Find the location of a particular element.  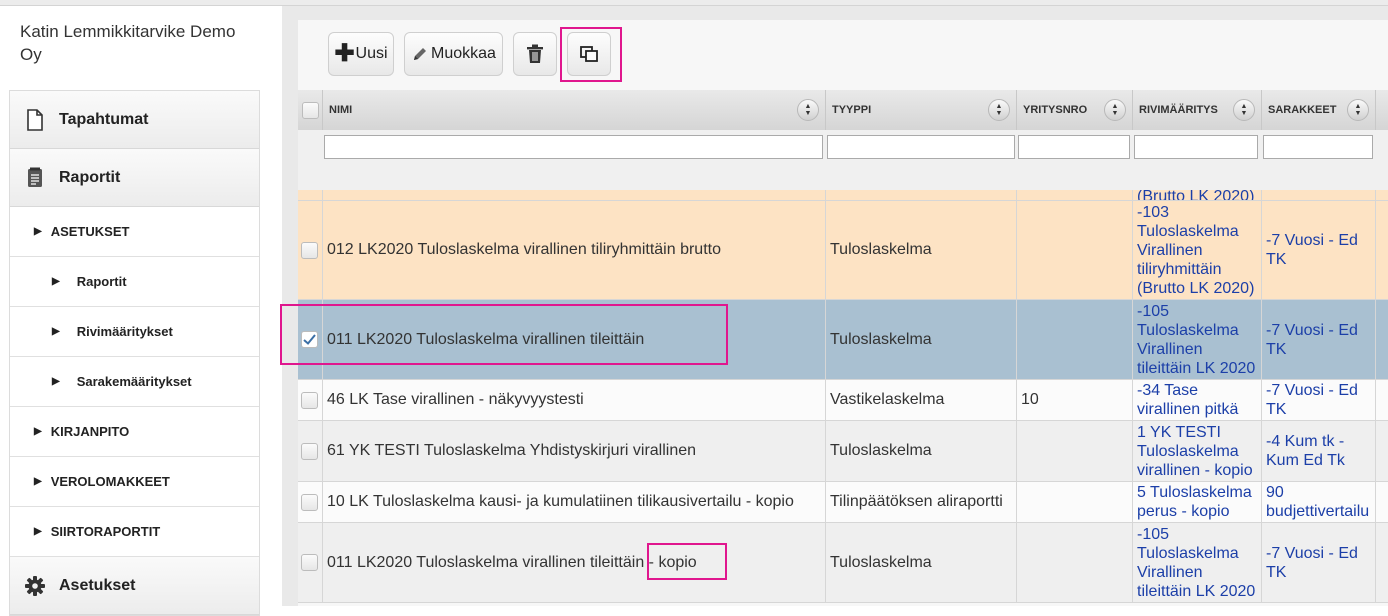

sidebar-item-label: VEROLOMAKKEET is located at coordinates (110, 481).